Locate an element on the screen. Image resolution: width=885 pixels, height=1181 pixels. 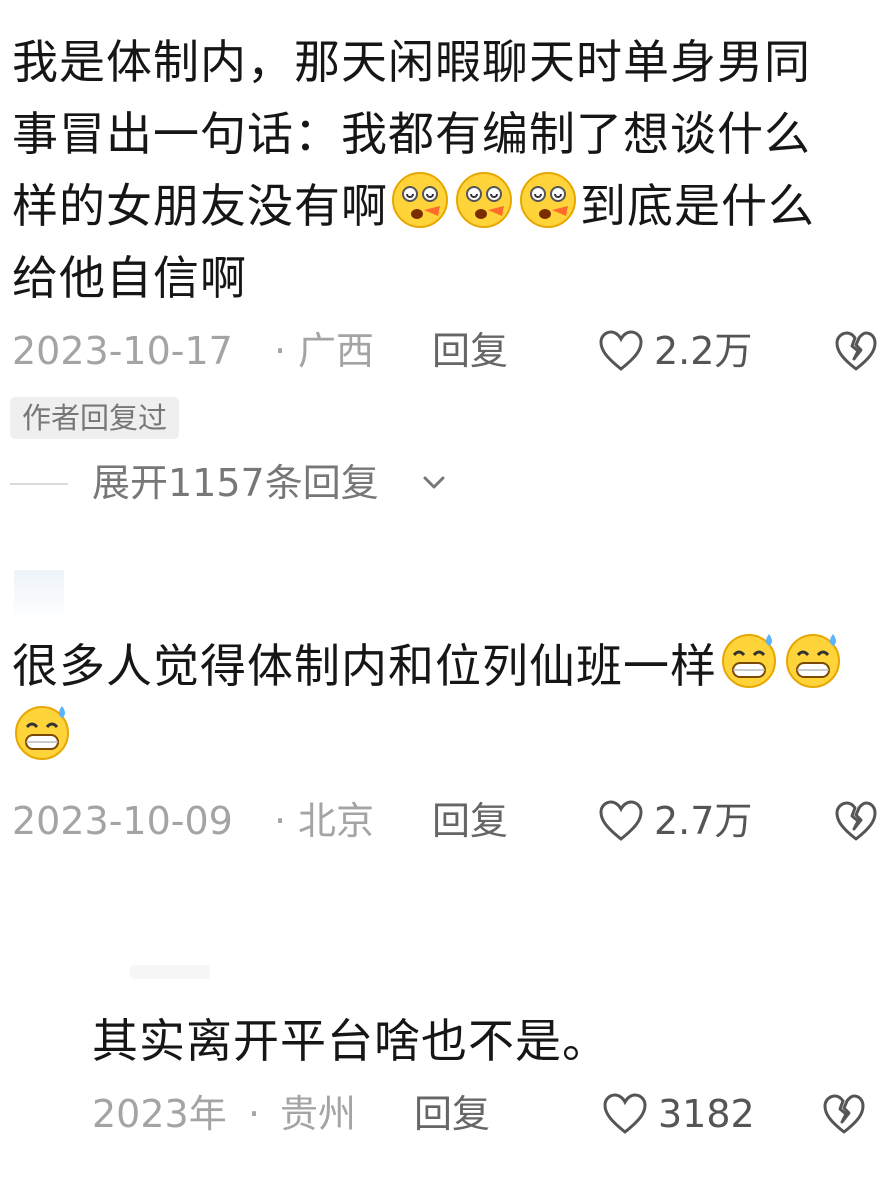
comment-location: 广西 is located at coordinates (336, 351).